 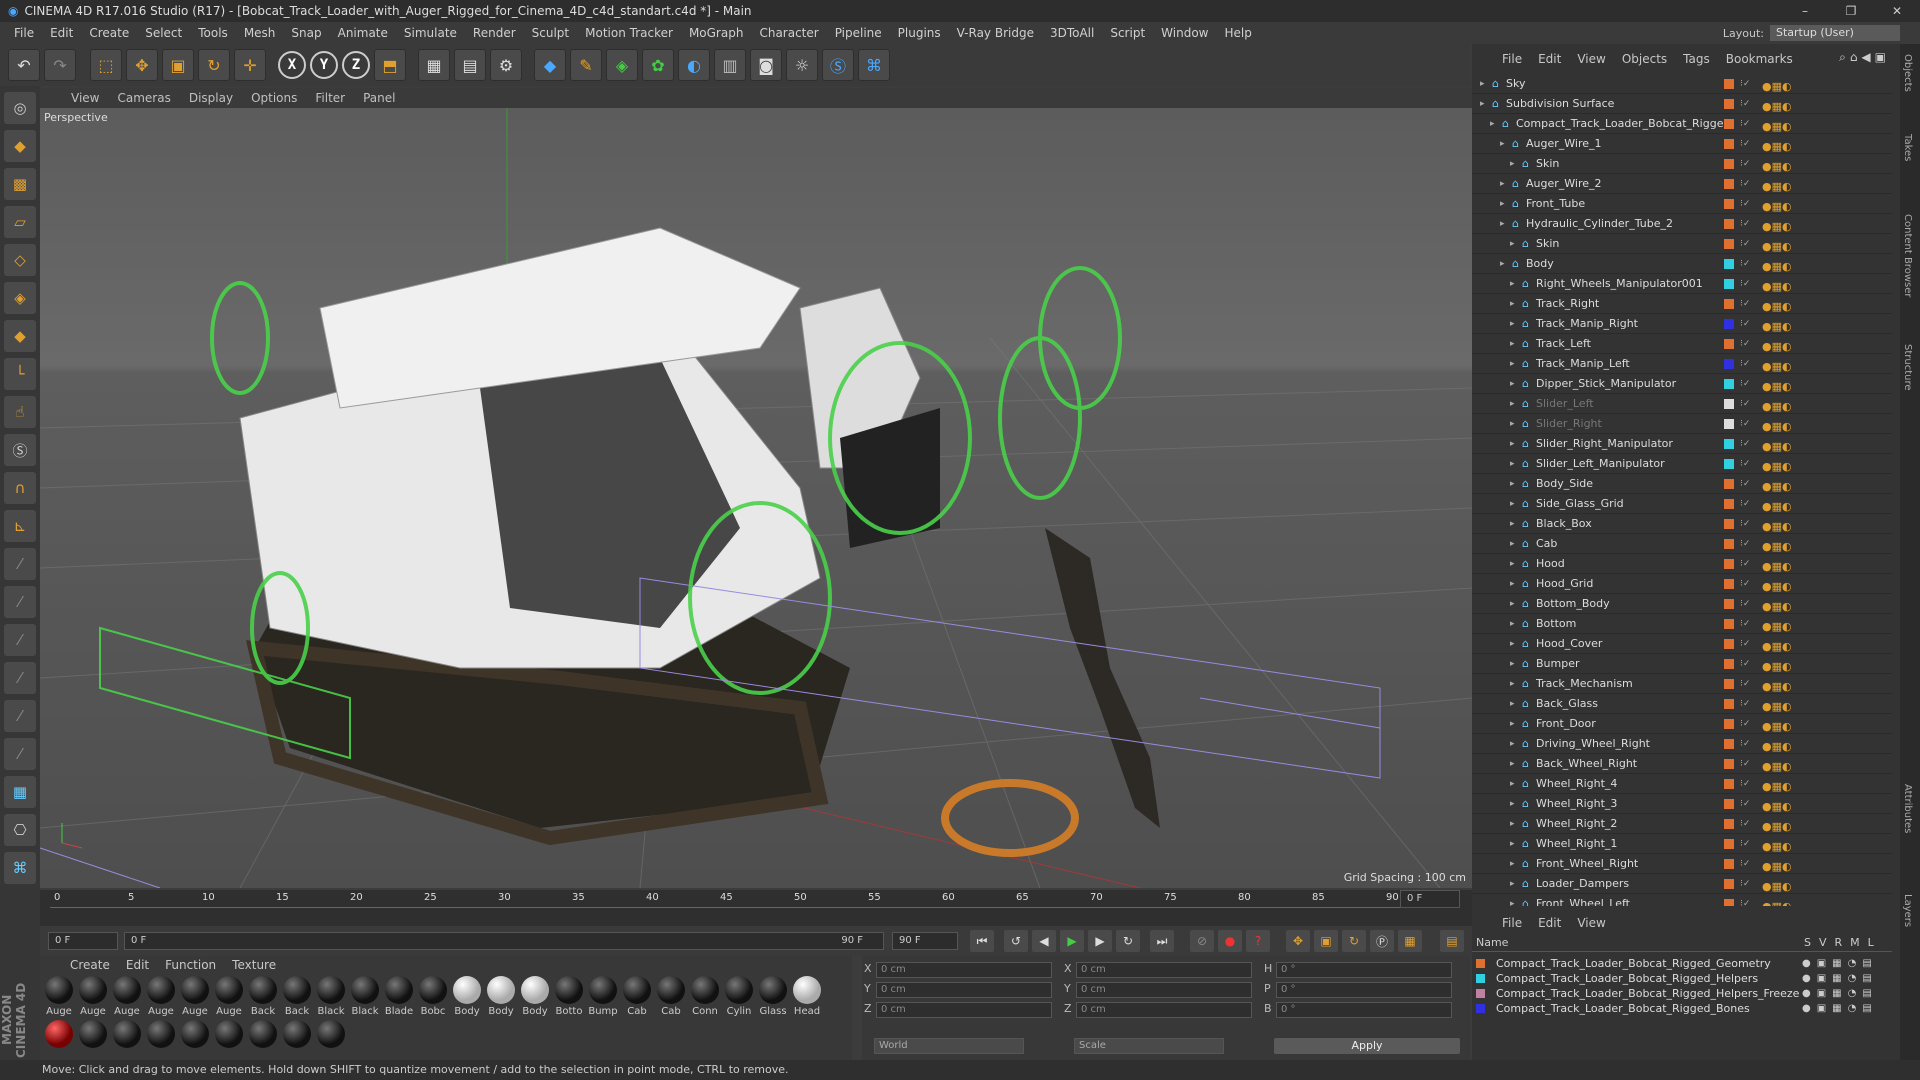 I want to click on object-row: ▸ ⌂ Track_Right ⁝✓ ●▦◐, so click(x=1682, y=304).